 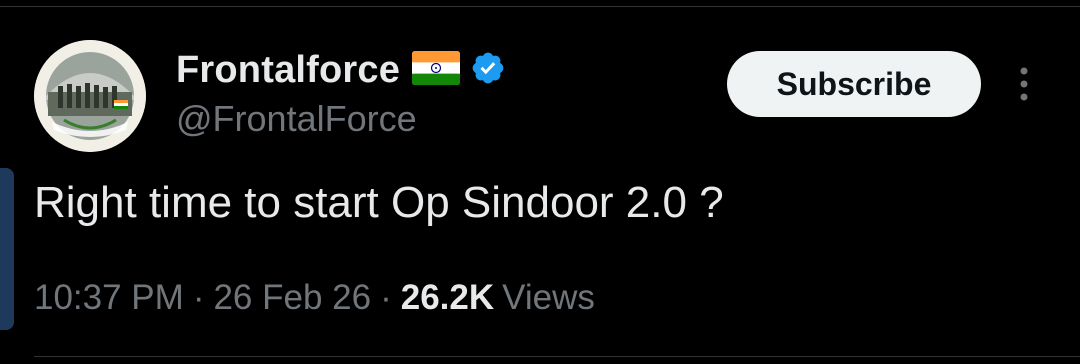 I want to click on bottom-divider, so click(x=557, y=356).